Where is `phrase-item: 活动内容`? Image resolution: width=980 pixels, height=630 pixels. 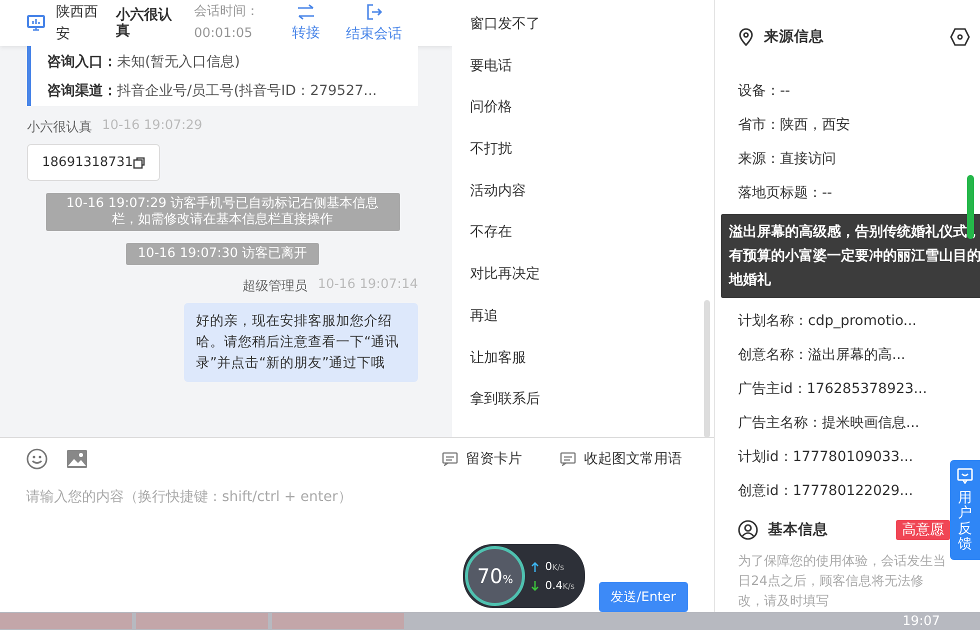 phrase-item: 活动内容 is located at coordinates (592, 193).